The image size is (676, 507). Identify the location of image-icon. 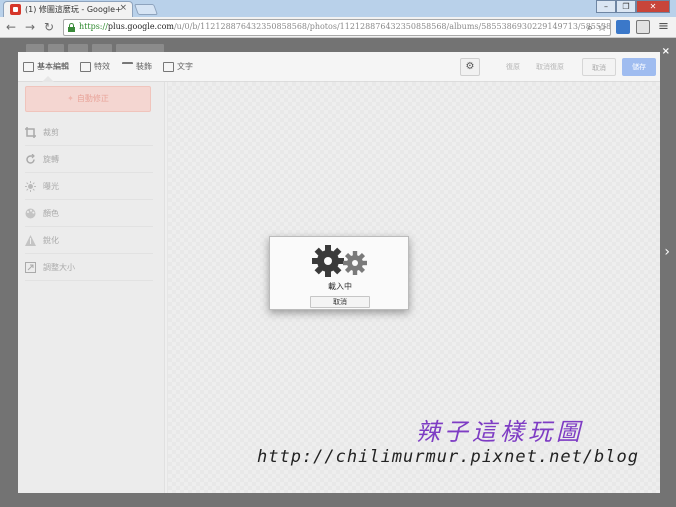
(28, 67).